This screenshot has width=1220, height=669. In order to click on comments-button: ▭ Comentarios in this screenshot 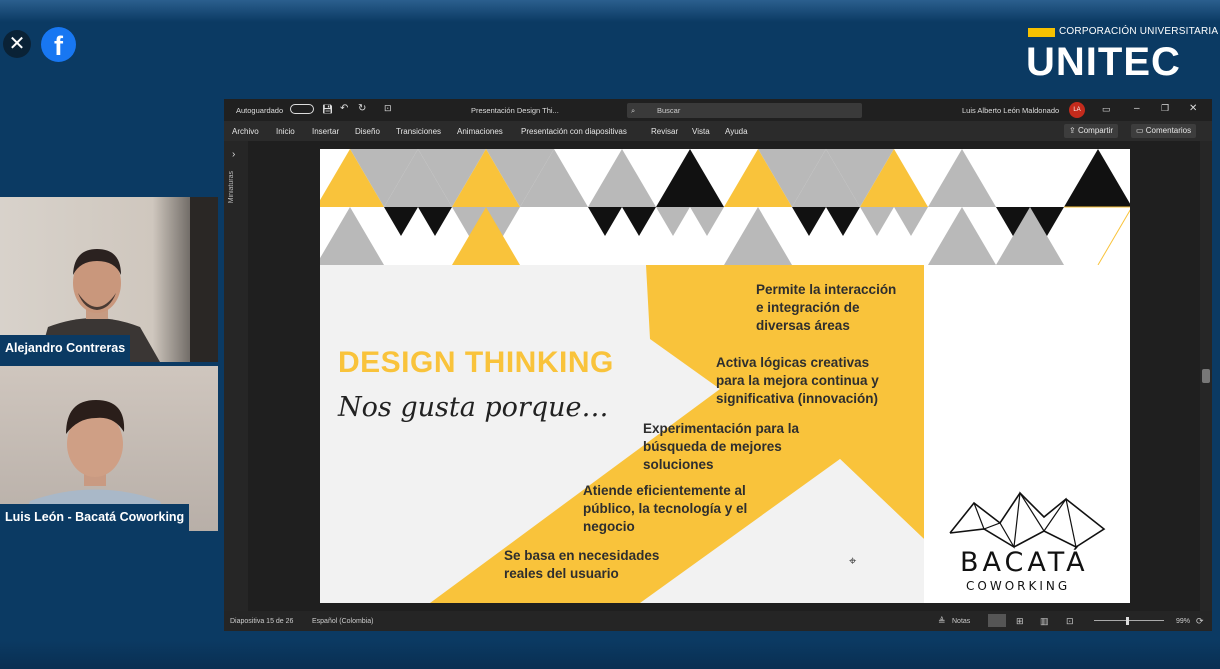, I will do `click(1164, 131)`.